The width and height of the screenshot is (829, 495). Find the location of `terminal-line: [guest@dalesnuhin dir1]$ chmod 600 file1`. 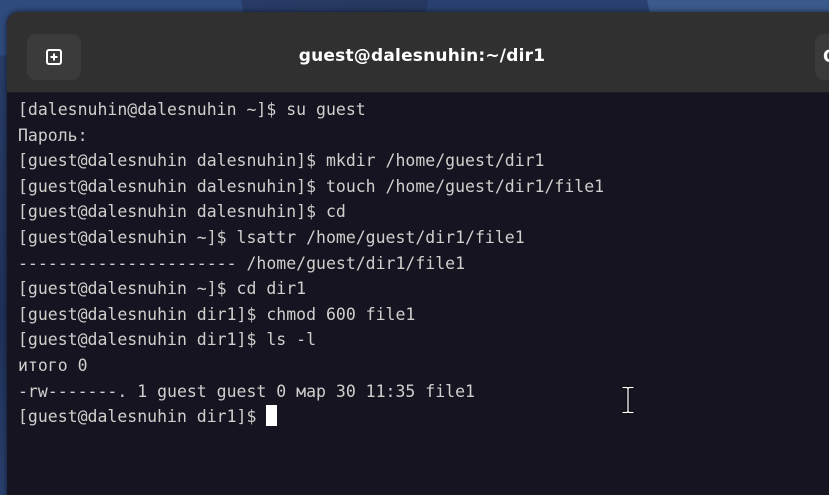

terminal-line: [guest@dalesnuhin dir1]$ chmod 600 file1 is located at coordinates (217, 314).